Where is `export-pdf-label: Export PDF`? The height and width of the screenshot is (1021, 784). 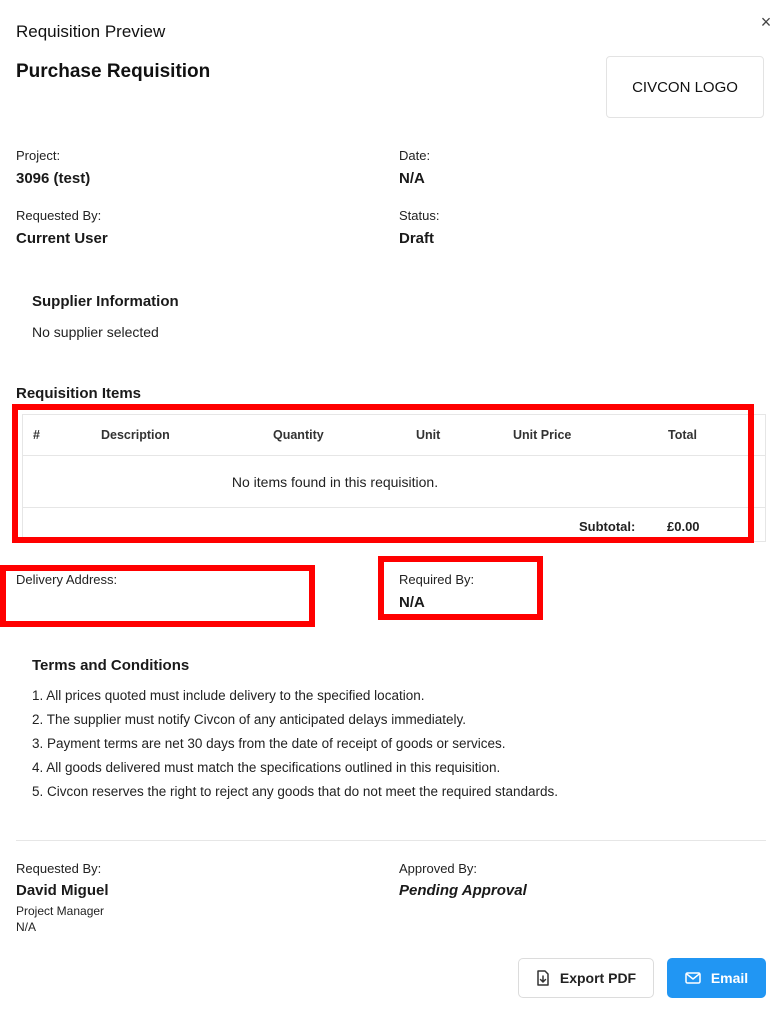 export-pdf-label: Export PDF is located at coordinates (598, 978).